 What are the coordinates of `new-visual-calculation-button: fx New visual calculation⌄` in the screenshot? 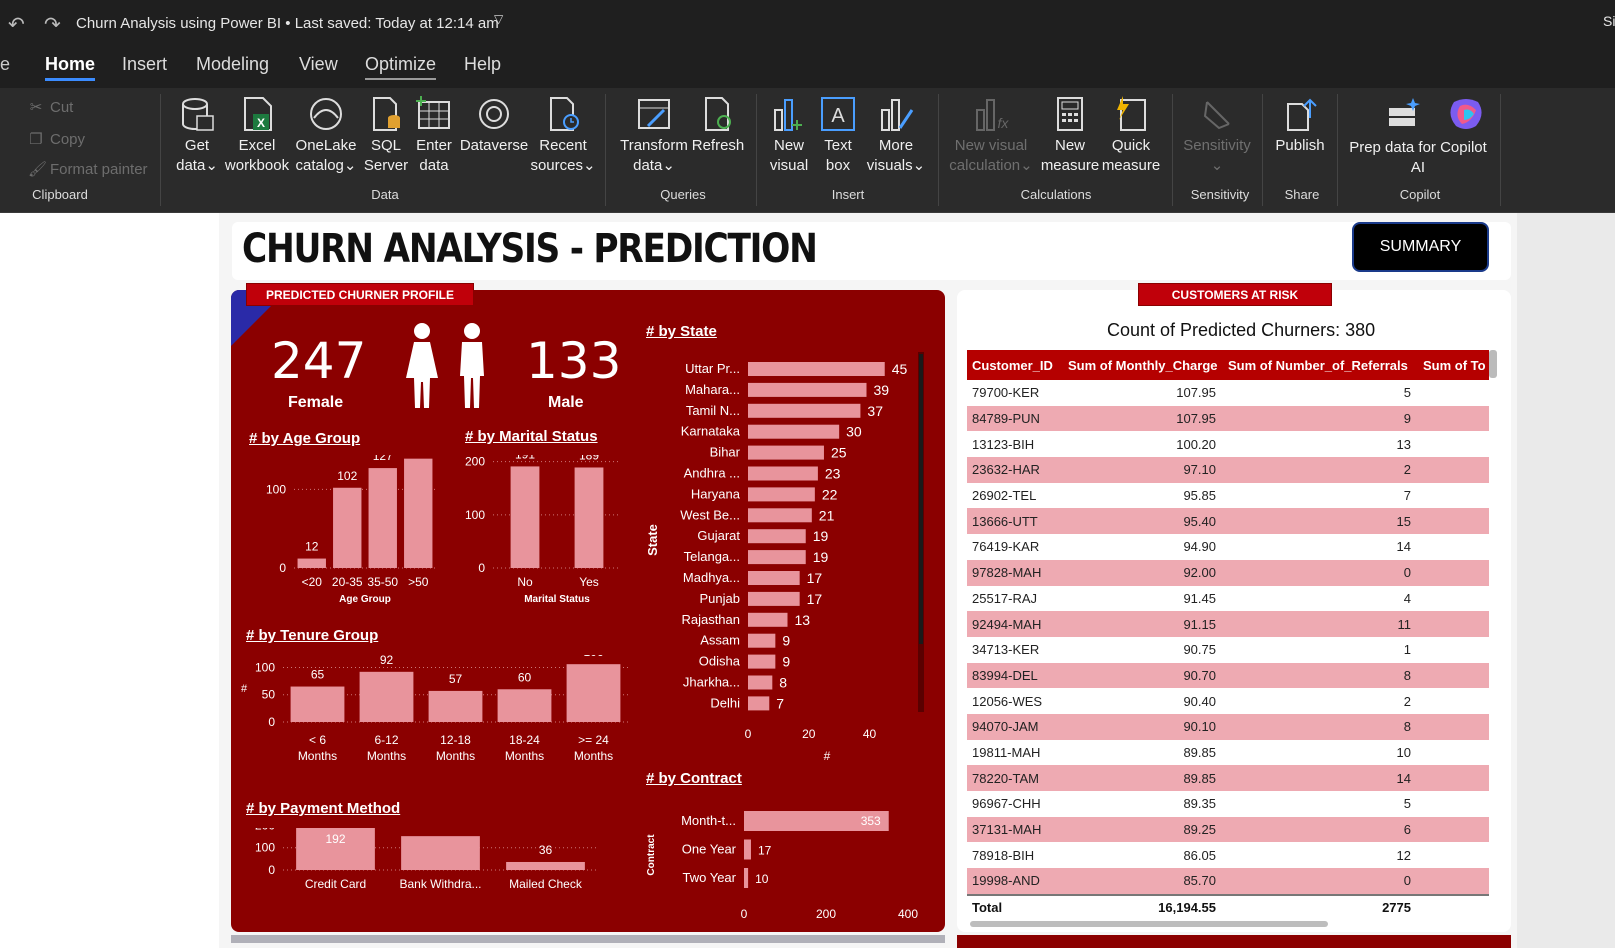 It's located at (991, 136).